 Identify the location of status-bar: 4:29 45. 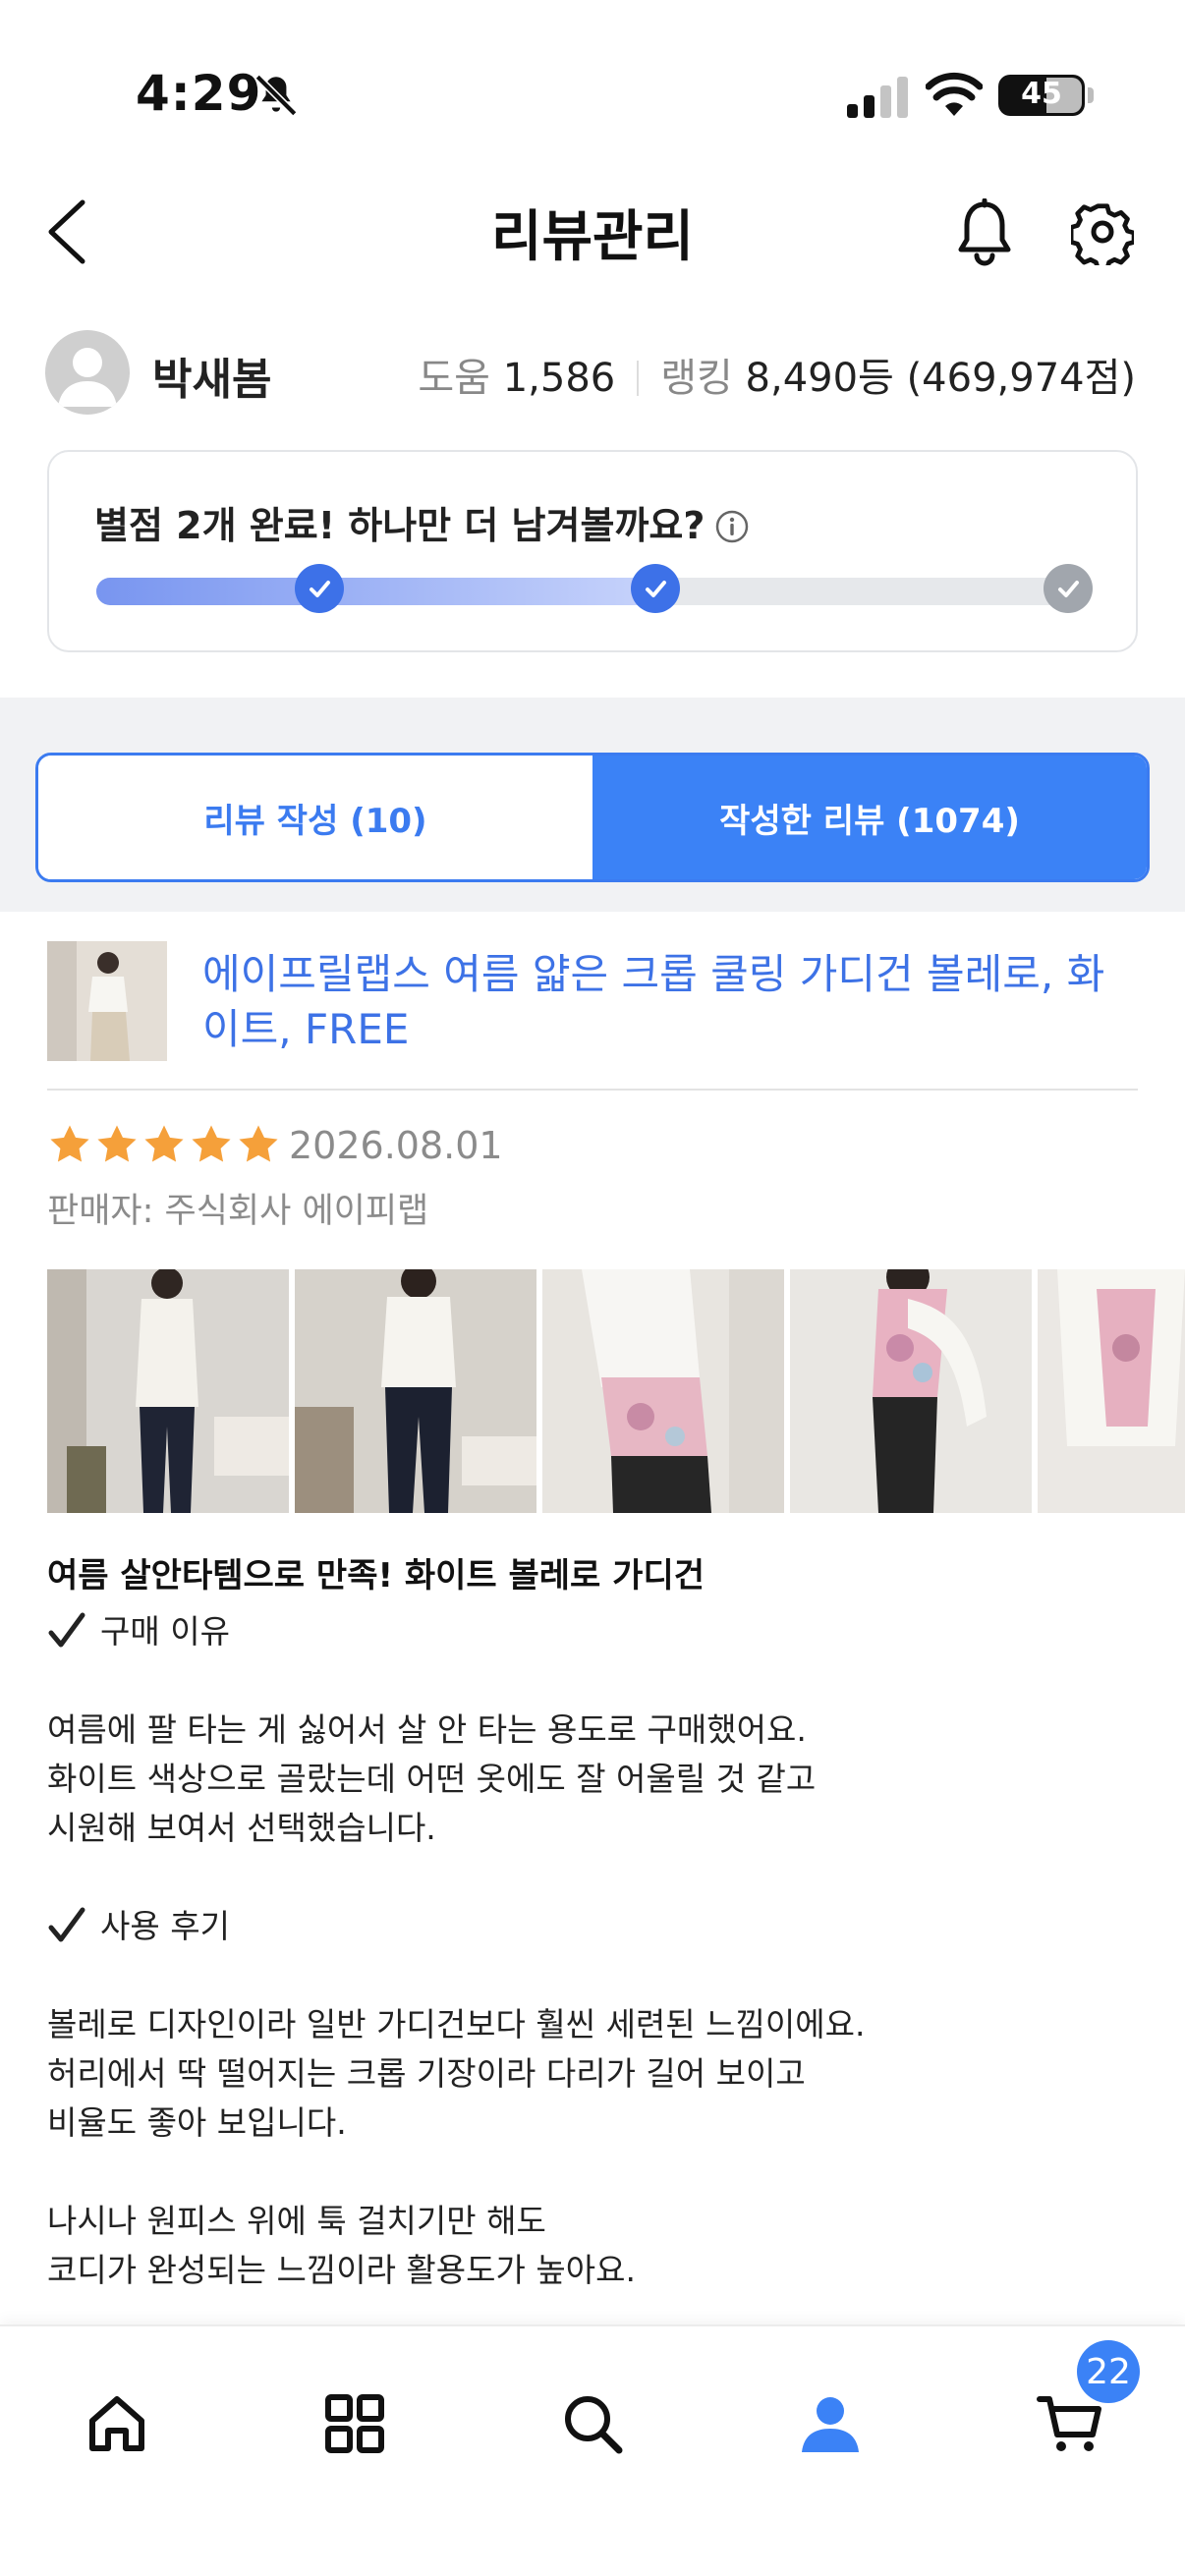
(592, 93).